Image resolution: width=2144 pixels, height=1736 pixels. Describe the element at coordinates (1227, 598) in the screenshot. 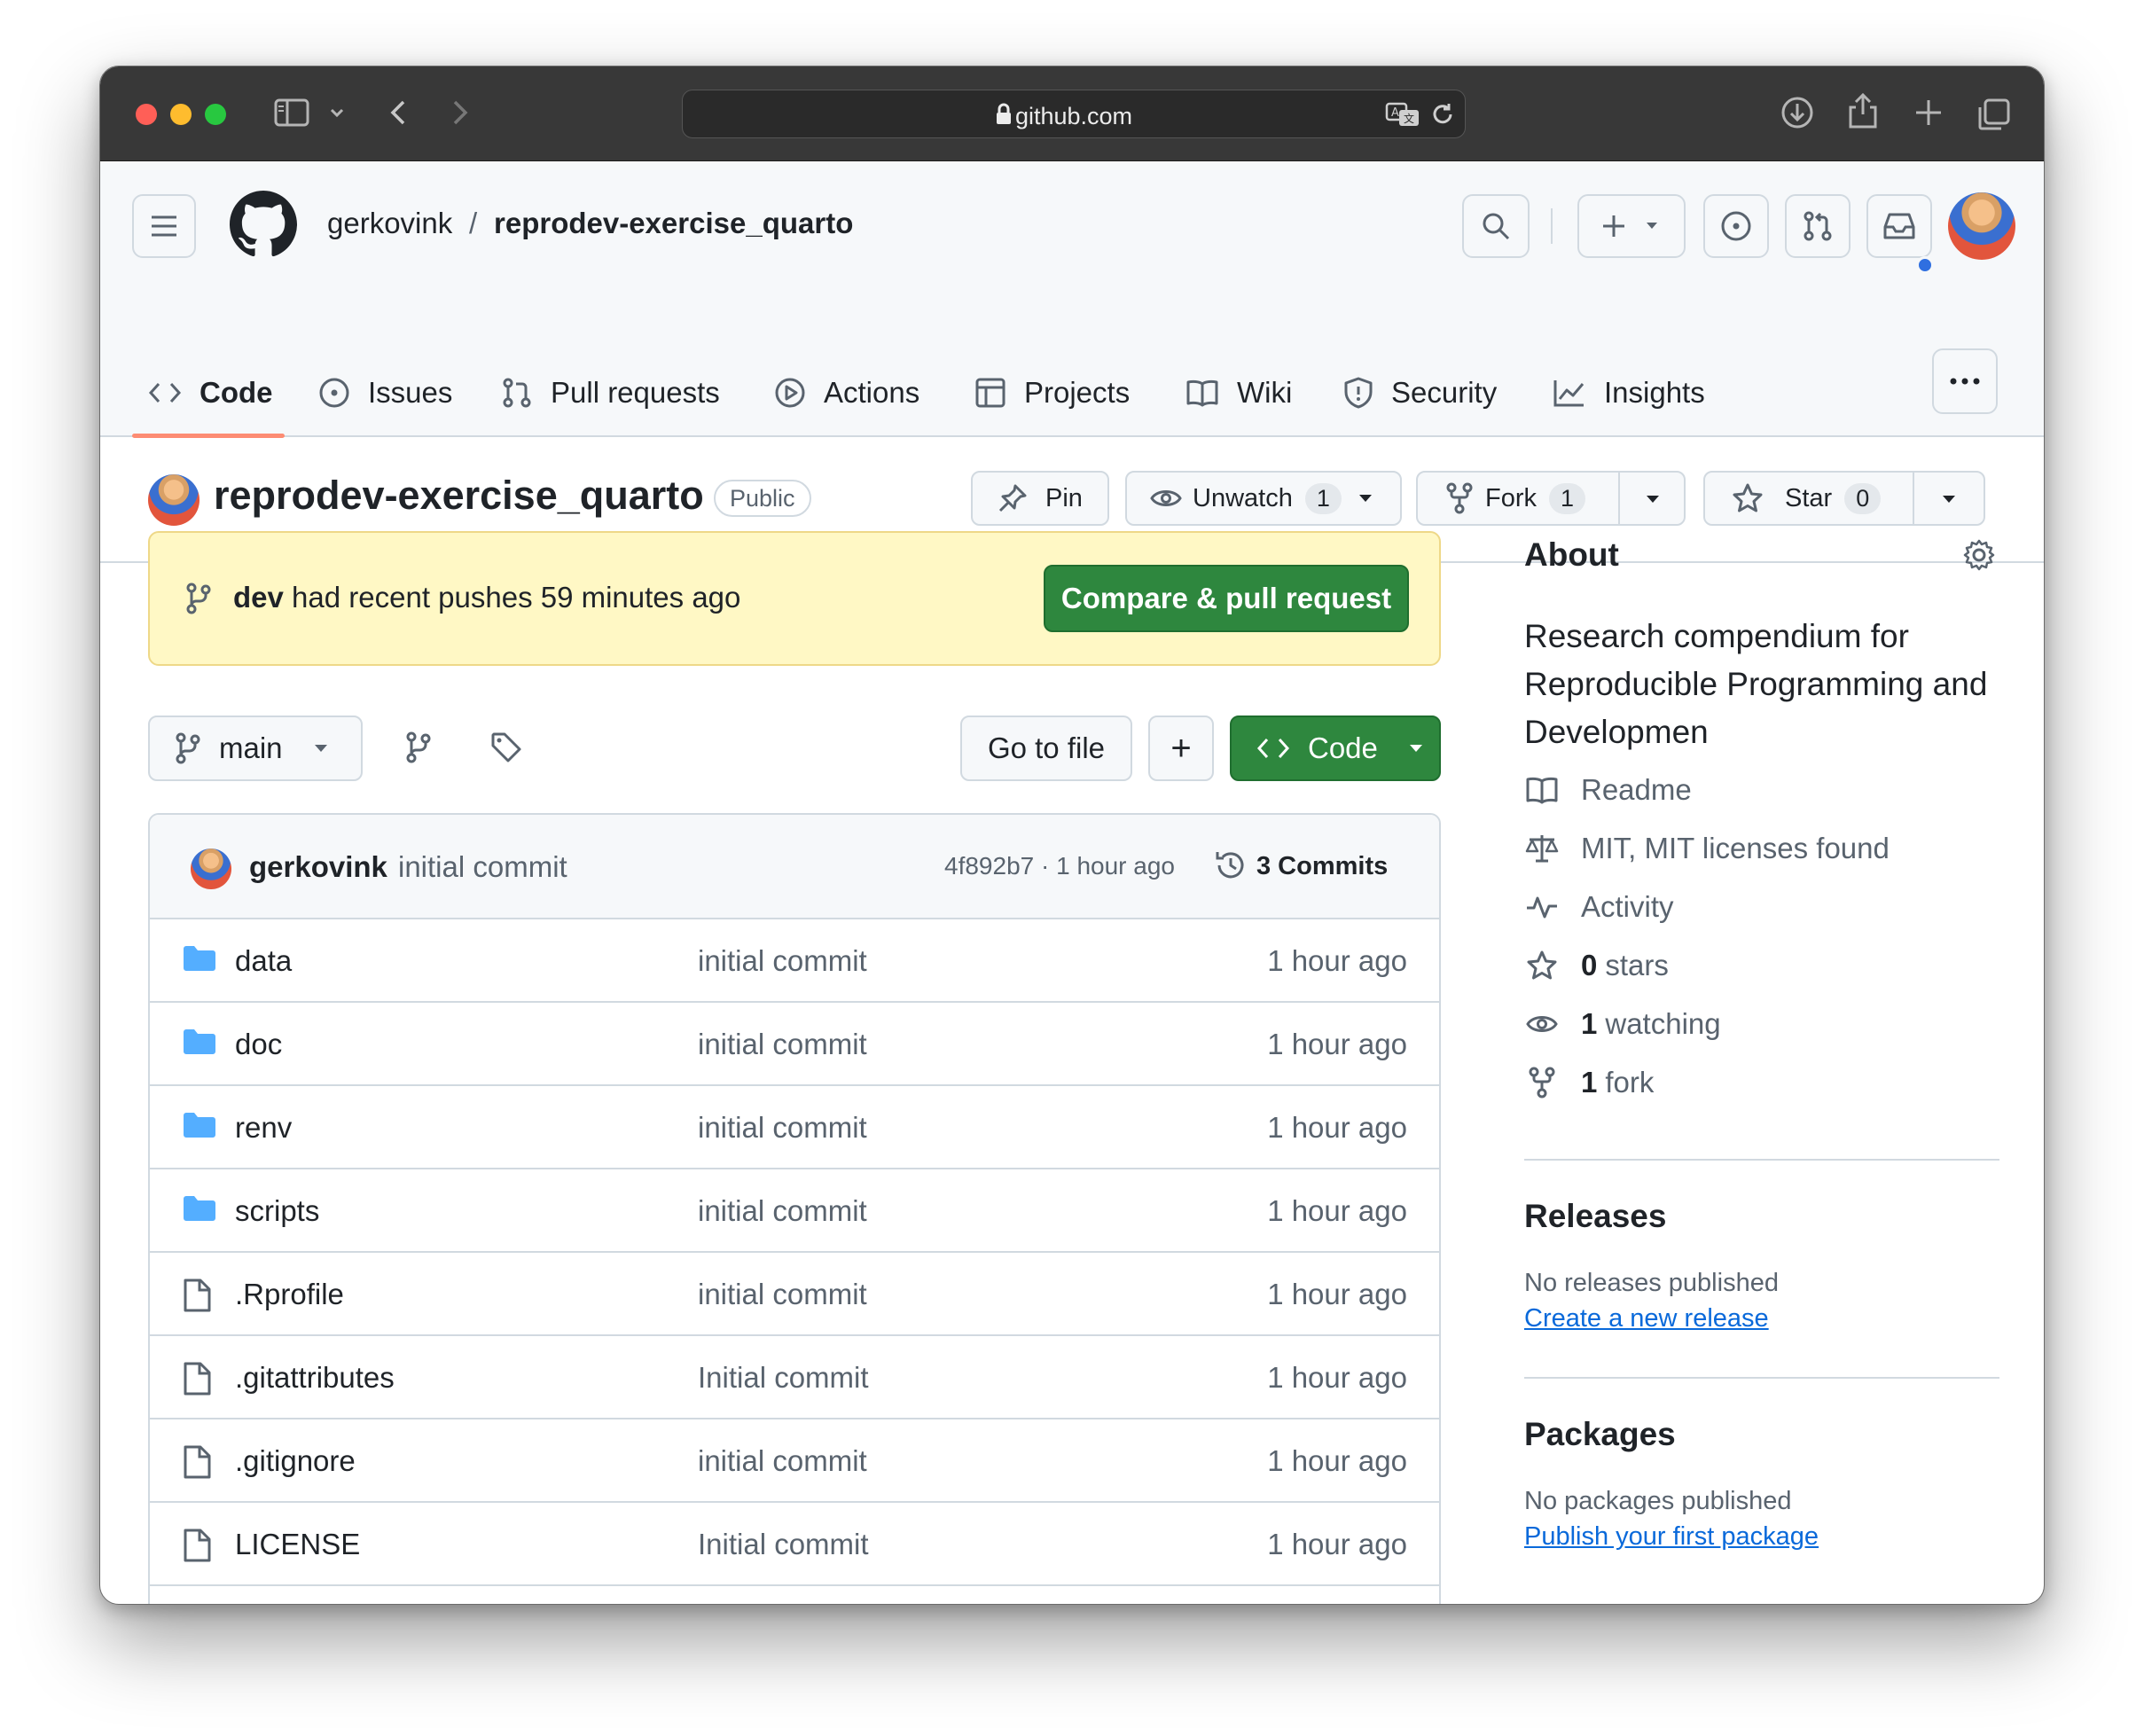

I see `compare-pull-request-button: Compare & pull request` at that location.